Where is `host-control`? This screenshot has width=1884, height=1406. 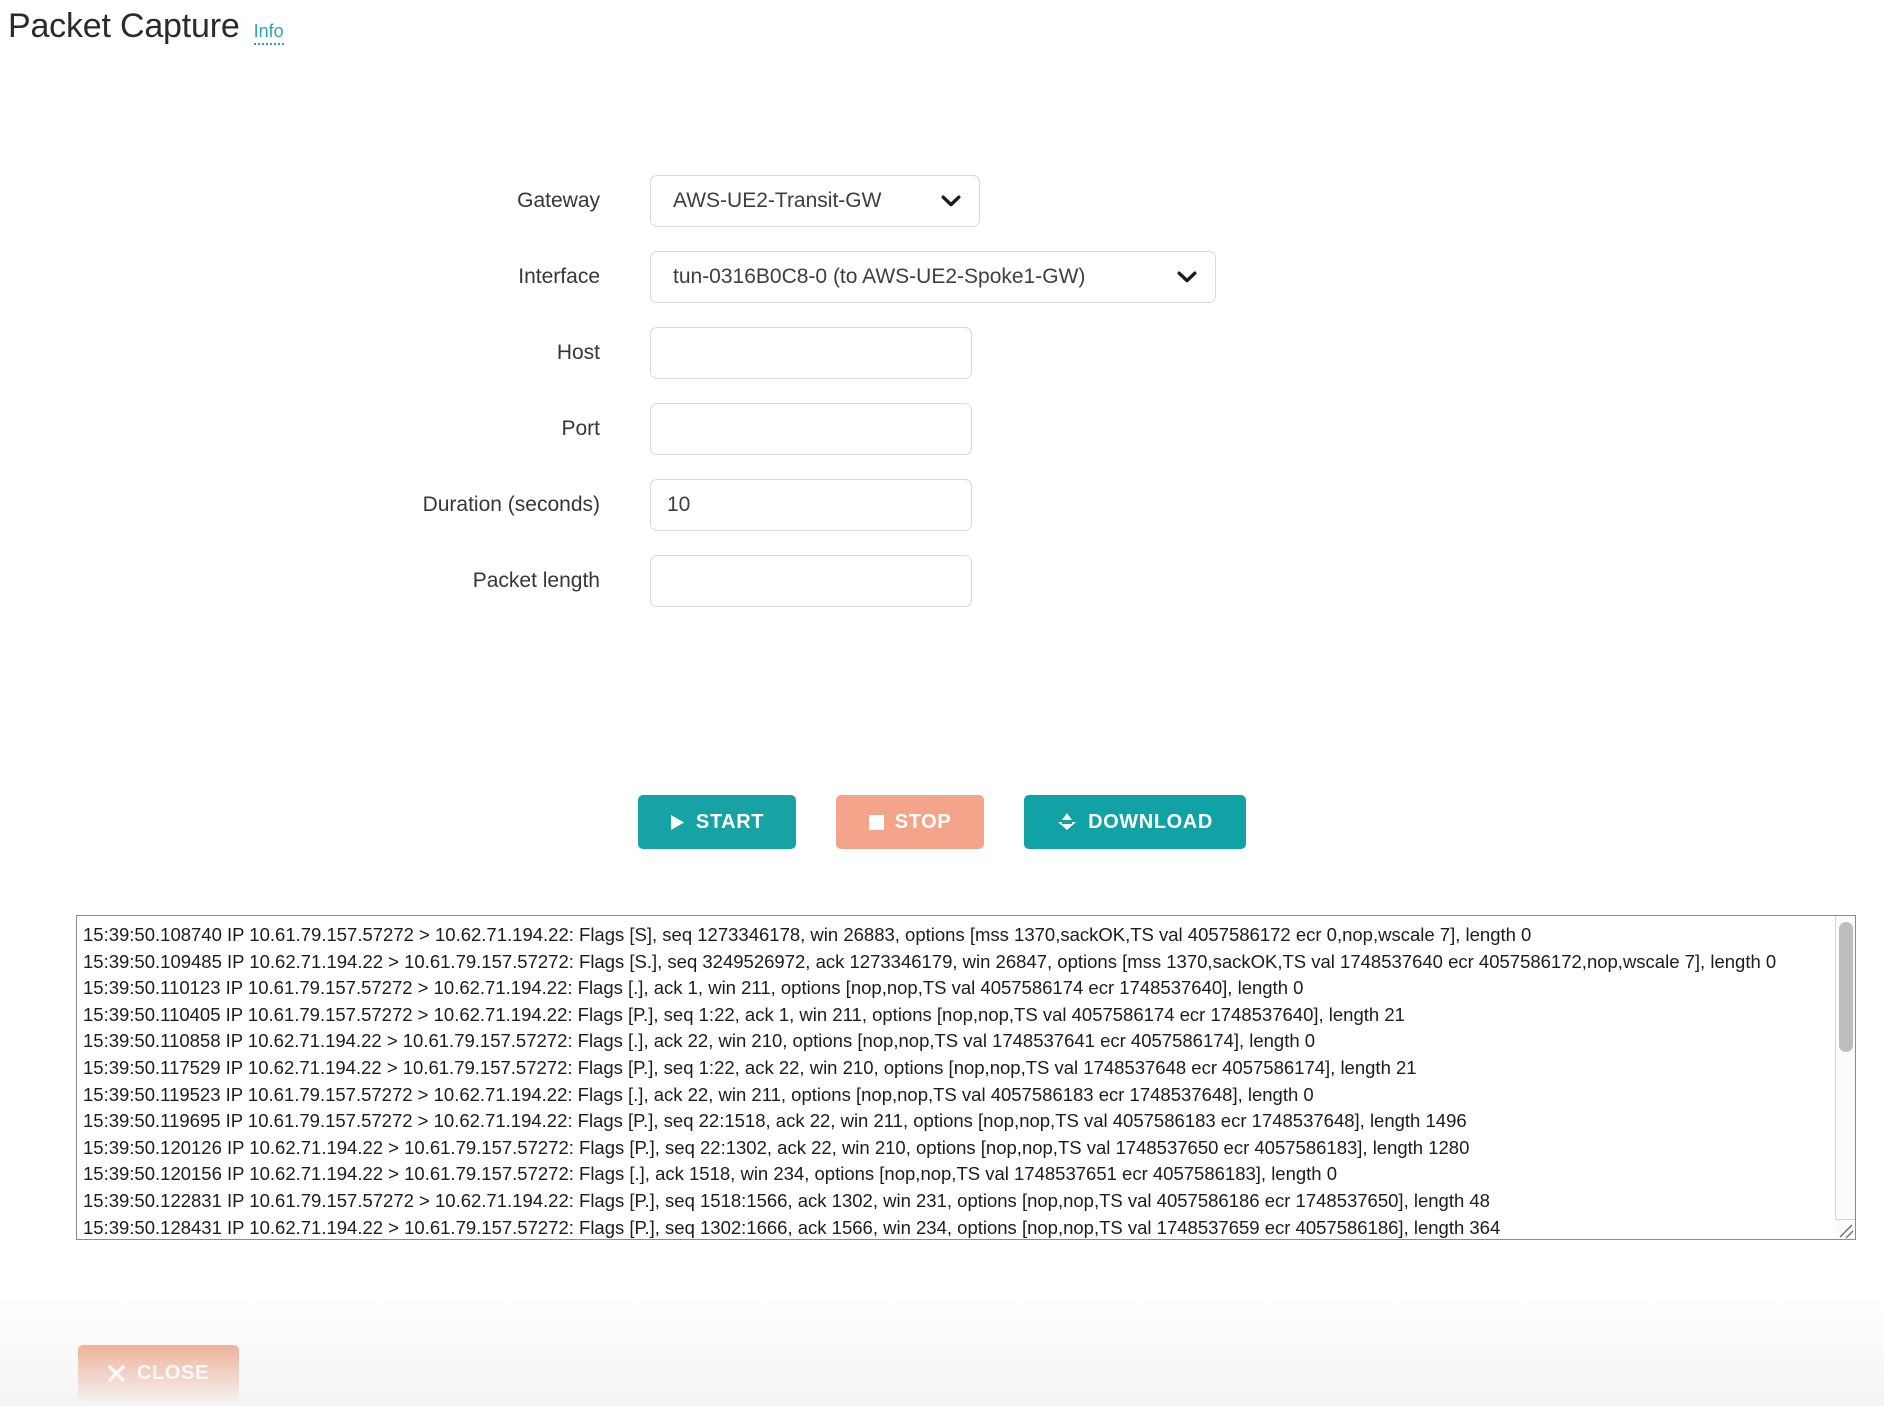 host-control is located at coordinates (811, 353).